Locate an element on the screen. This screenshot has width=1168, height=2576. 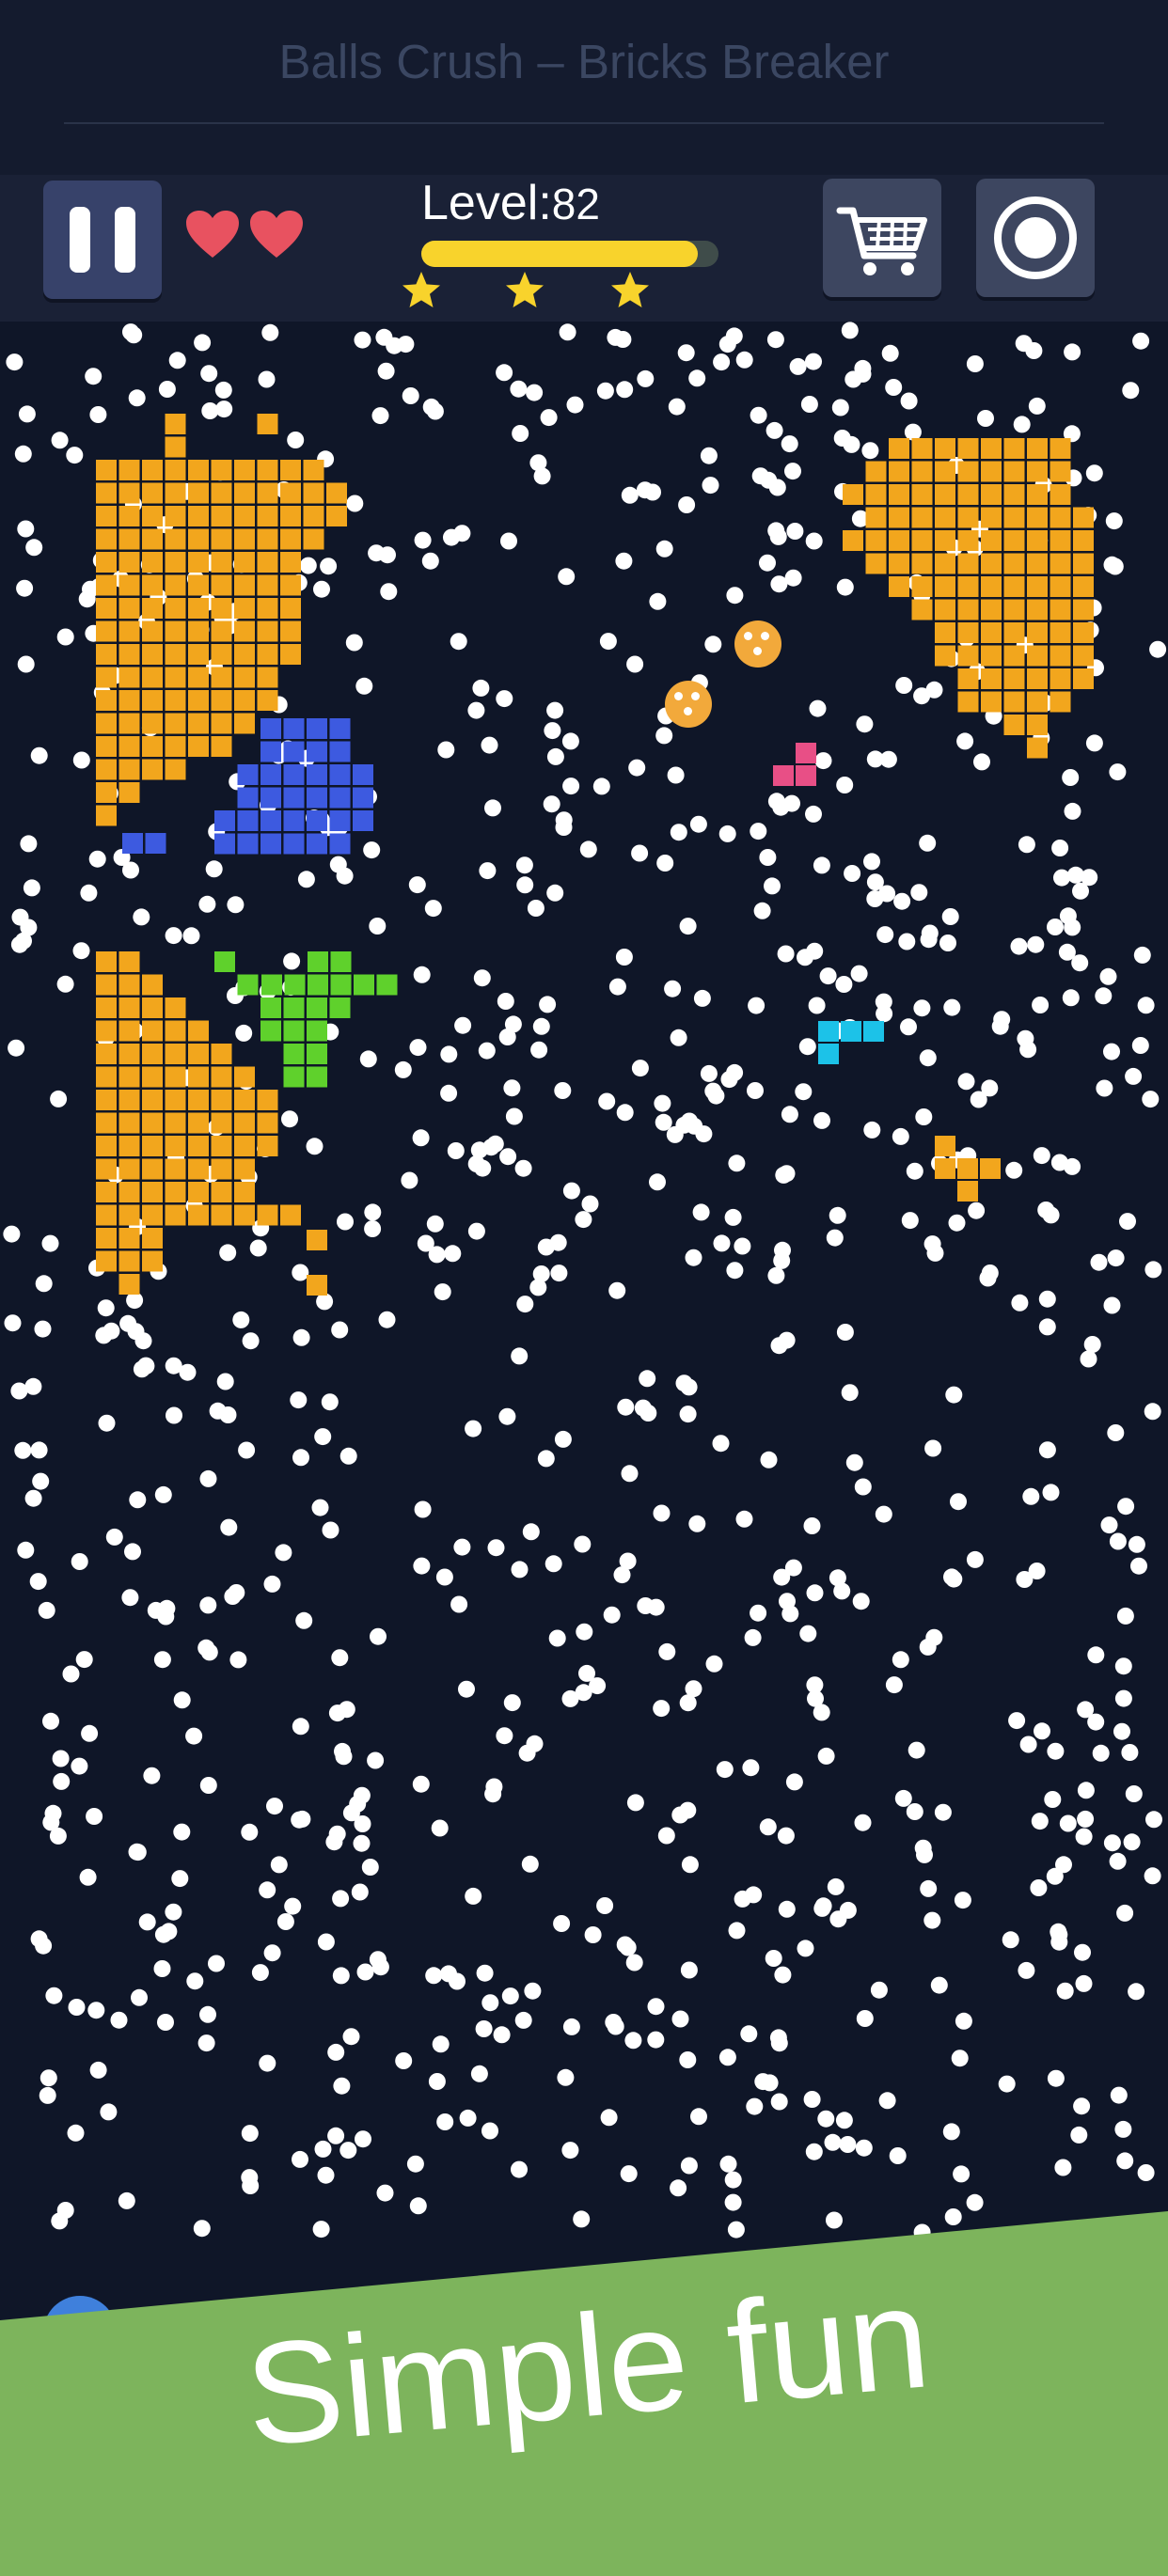
settings-button is located at coordinates (1035, 238).